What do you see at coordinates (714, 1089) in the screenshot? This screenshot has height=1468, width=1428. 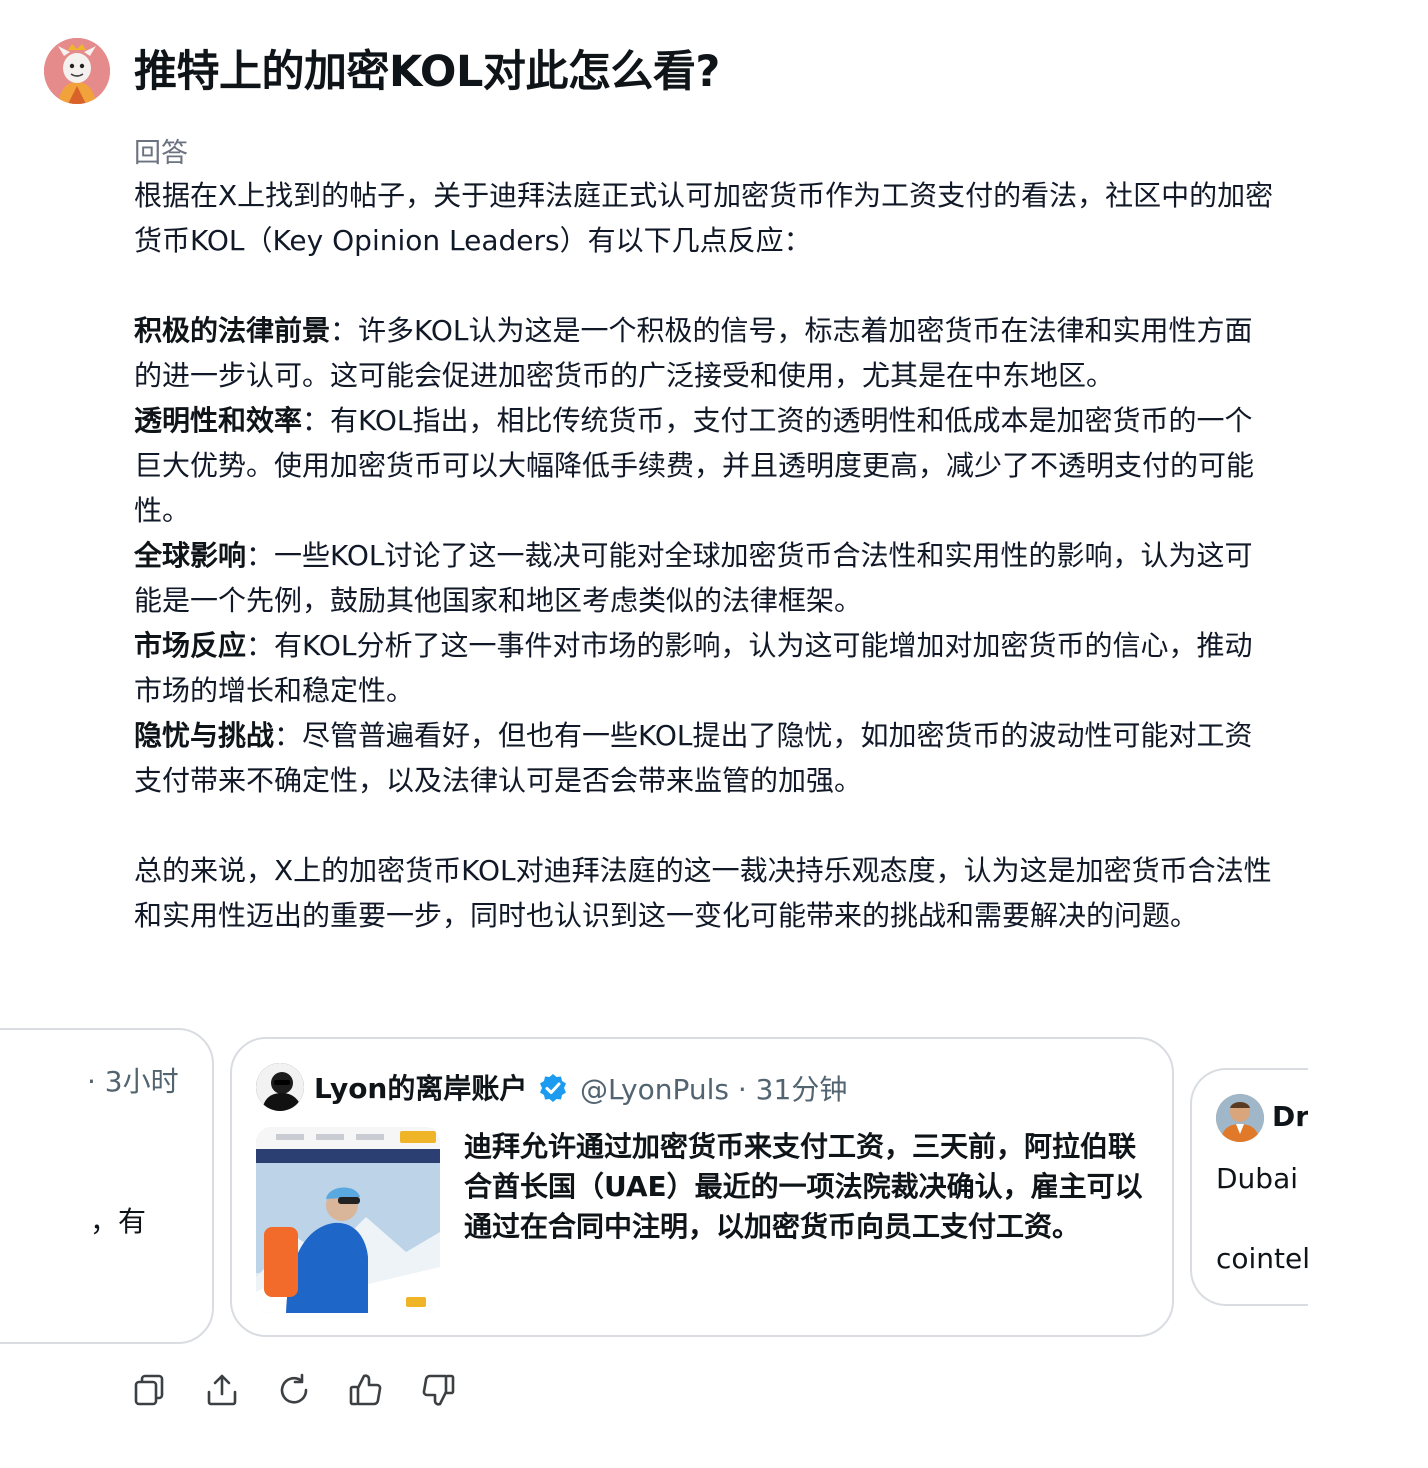 I see `tweet-handle-time: @LyonPuls · 31分钟` at bounding box center [714, 1089].